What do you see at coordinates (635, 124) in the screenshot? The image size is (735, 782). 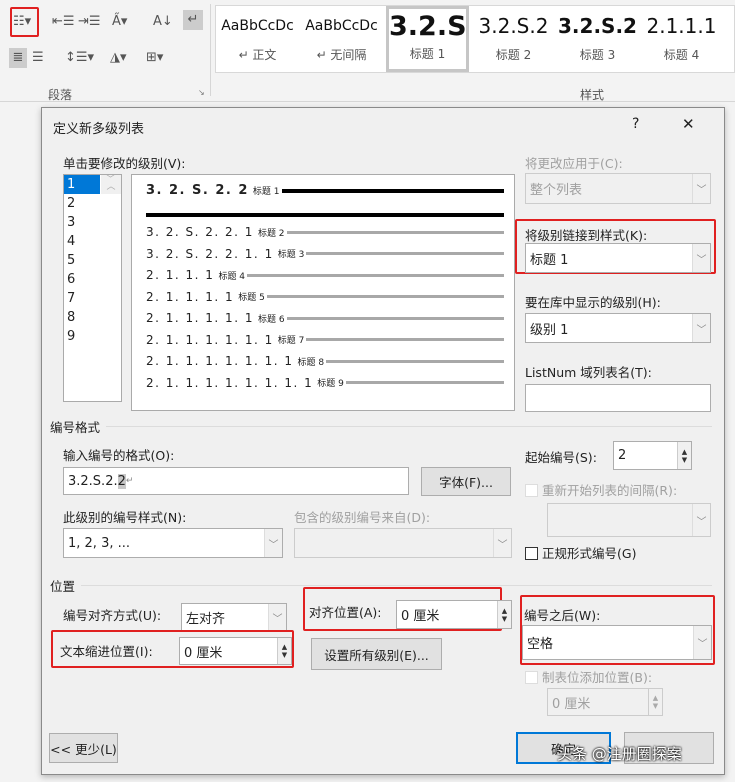 I see `help-button: ?` at bounding box center [635, 124].